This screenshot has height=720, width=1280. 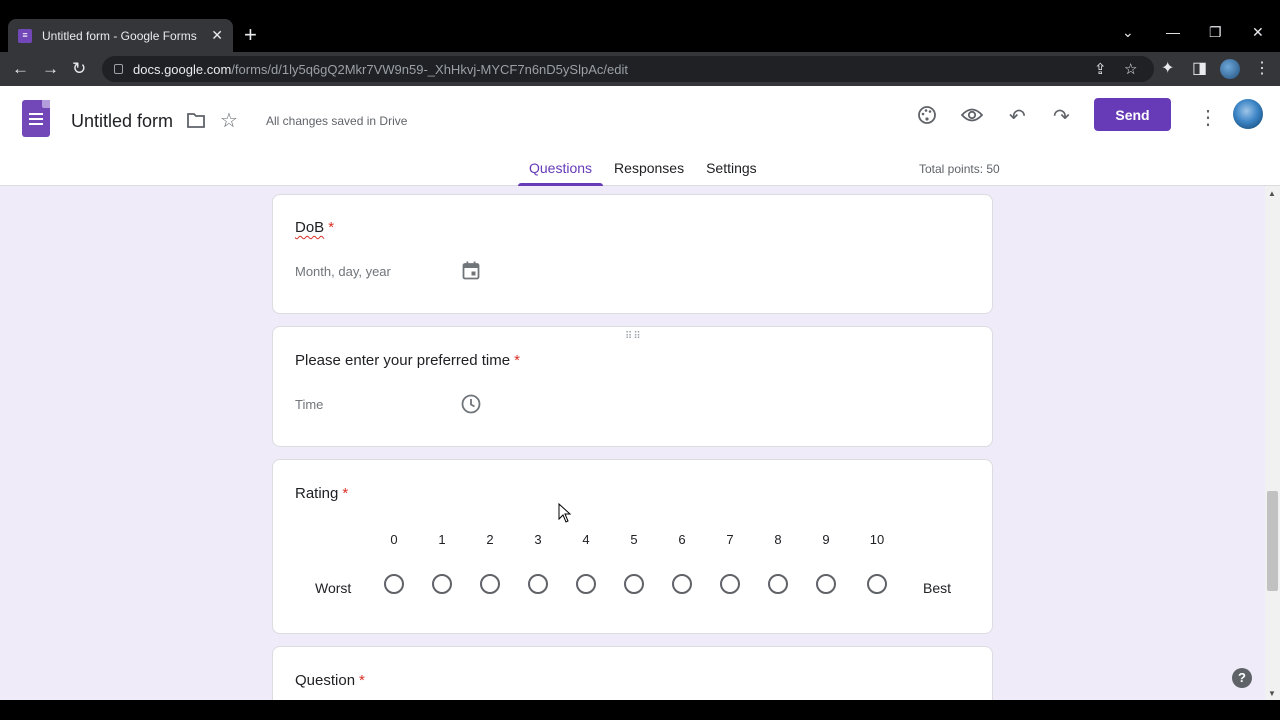 I want to click on scale-number: 3, so click(x=538, y=539).